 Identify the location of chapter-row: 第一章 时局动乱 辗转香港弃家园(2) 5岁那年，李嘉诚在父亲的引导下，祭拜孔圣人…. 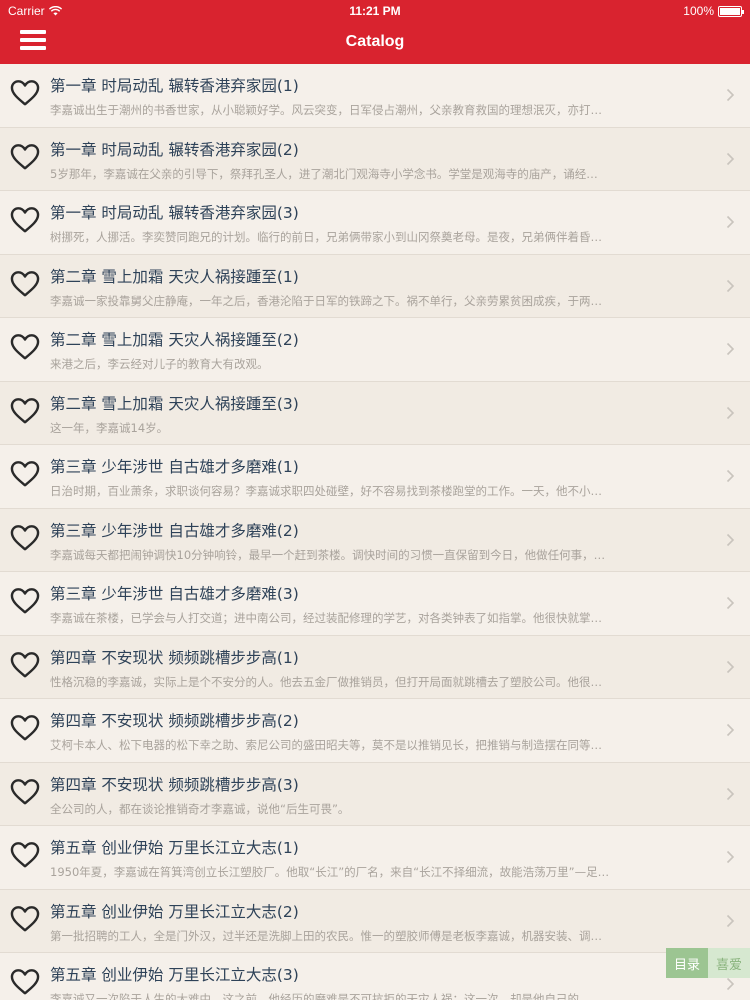
(375, 159).